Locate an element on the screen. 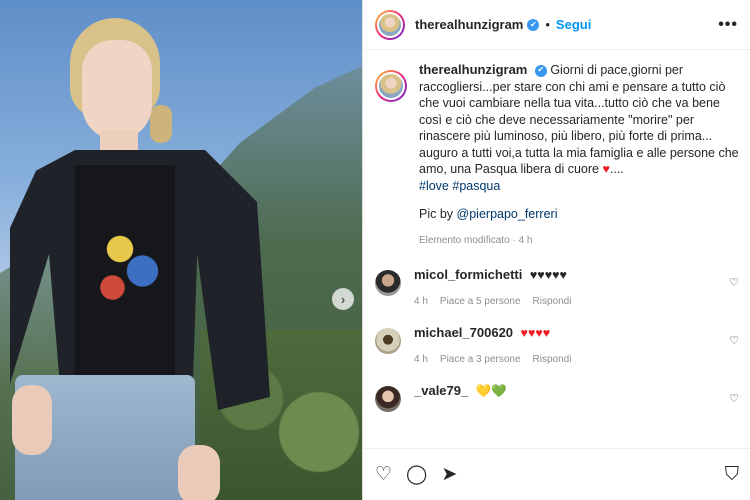  commenter-username: micol_formichetti is located at coordinates (468, 274).